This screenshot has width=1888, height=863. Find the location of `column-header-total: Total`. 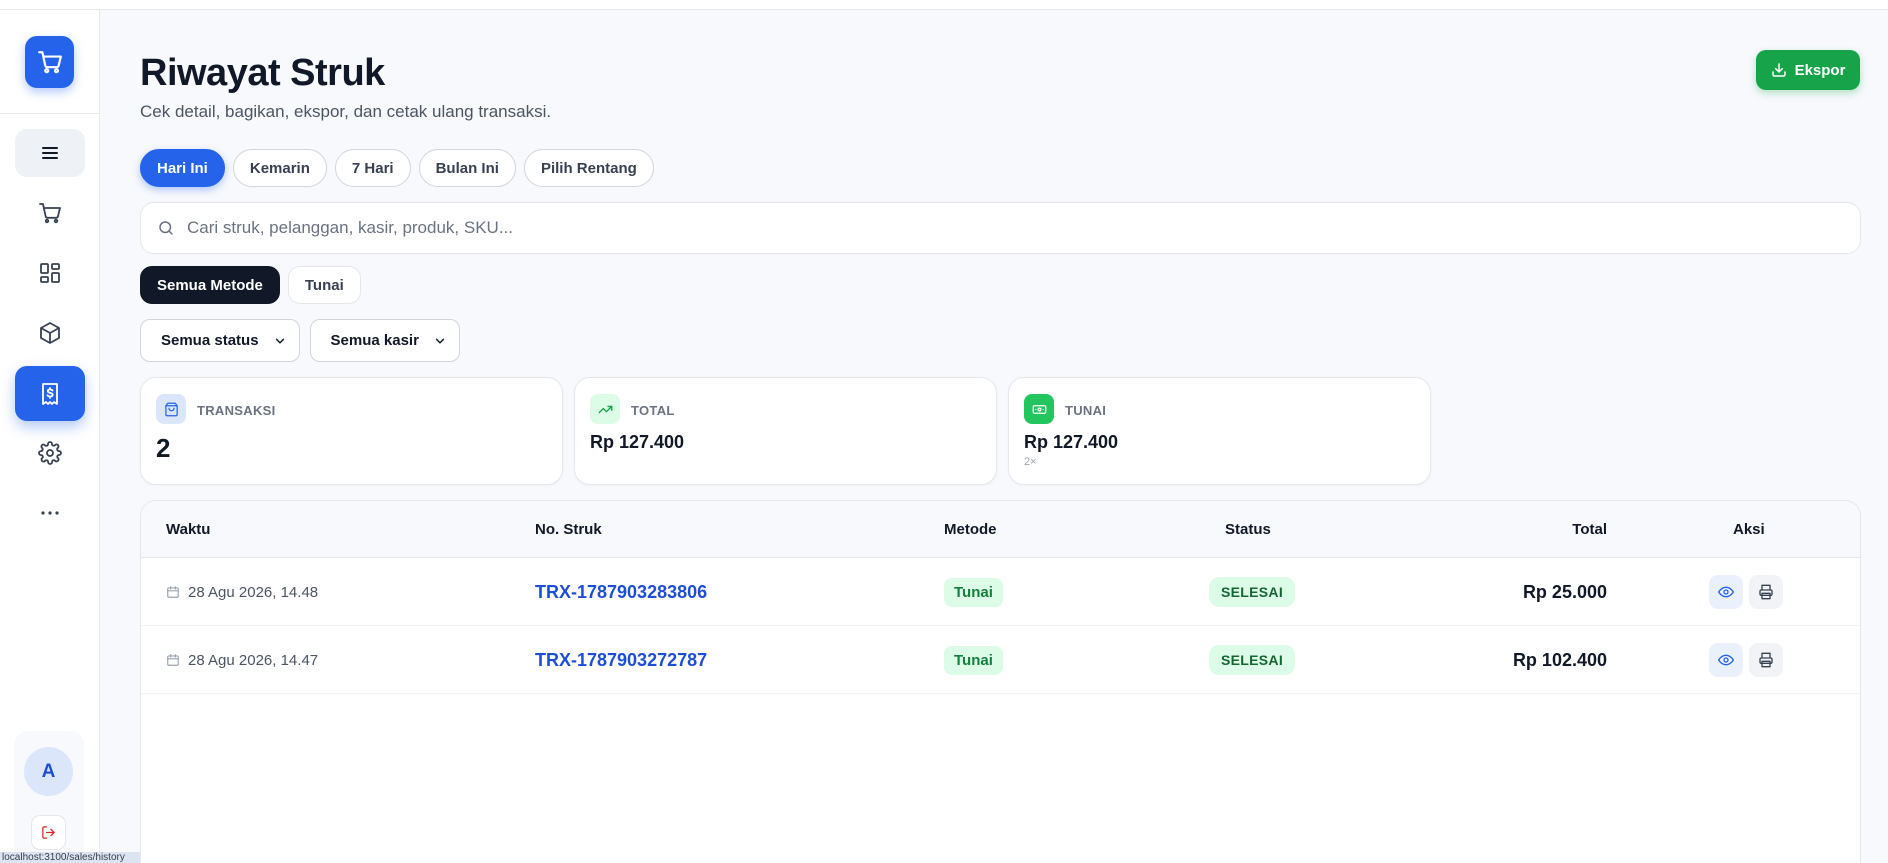

column-header-total: Total is located at coordinates (1572, 529).